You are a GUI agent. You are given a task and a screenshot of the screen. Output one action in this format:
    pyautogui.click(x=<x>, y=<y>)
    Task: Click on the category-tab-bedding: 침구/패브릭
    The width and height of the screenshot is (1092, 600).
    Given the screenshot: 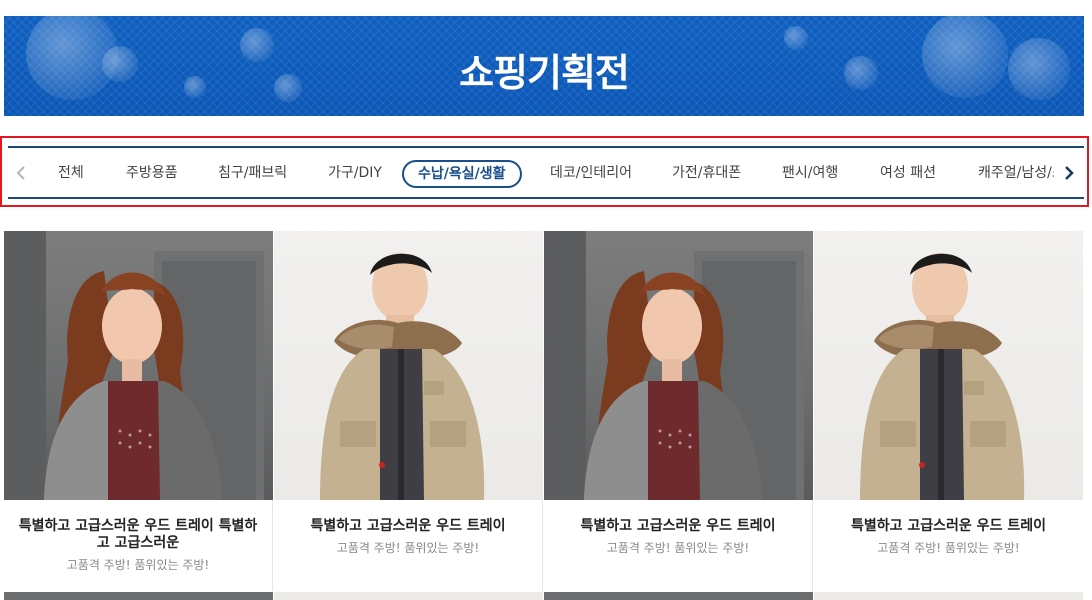 What is the action you would take?
    pyautogui.click(x=252, y=173)
    